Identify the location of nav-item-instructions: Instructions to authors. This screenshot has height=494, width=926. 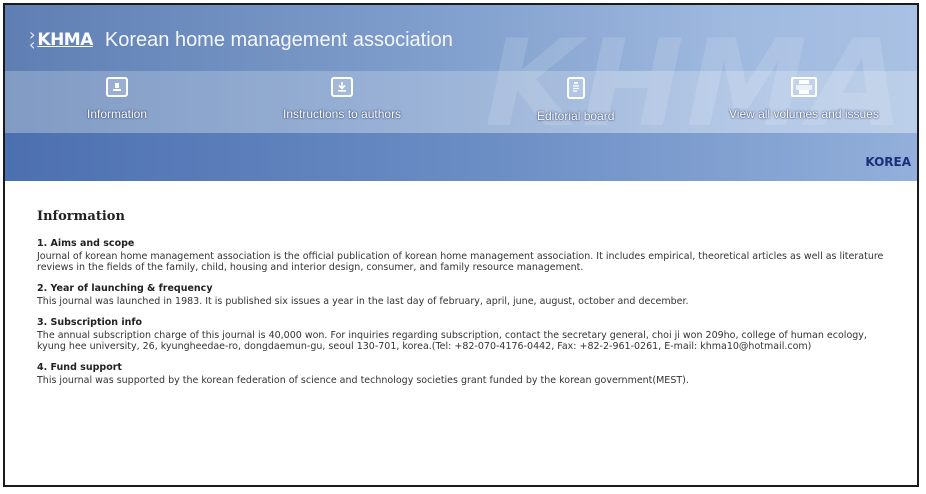
(342, 99).